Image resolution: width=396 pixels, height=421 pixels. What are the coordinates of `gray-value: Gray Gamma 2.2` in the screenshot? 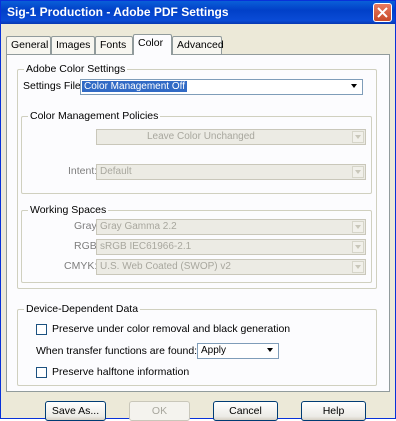 It's located at (138, 226).